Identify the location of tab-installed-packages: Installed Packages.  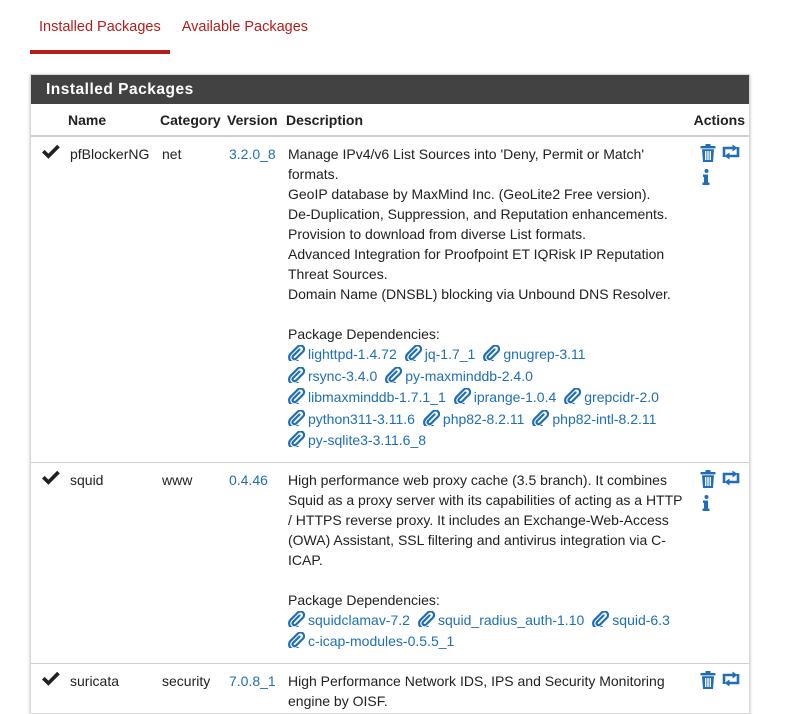
(100, 27).